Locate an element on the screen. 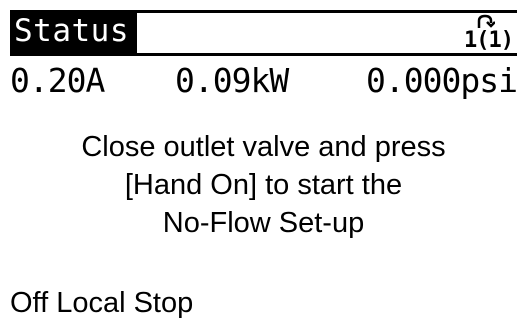 The image size is (527, 325). menu-indicator: 1(1) is located at coordinates (489, 33).